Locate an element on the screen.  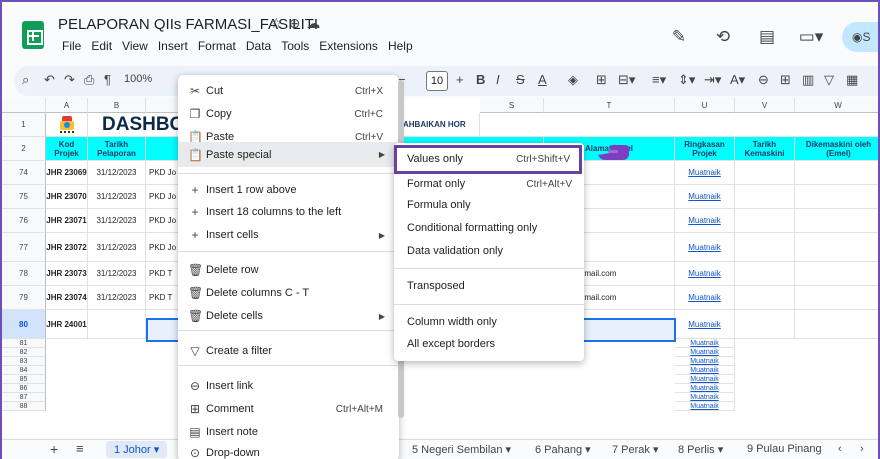
menu-item-dropdown: ⊙ Drop-down is located at coordinates (288, 450).